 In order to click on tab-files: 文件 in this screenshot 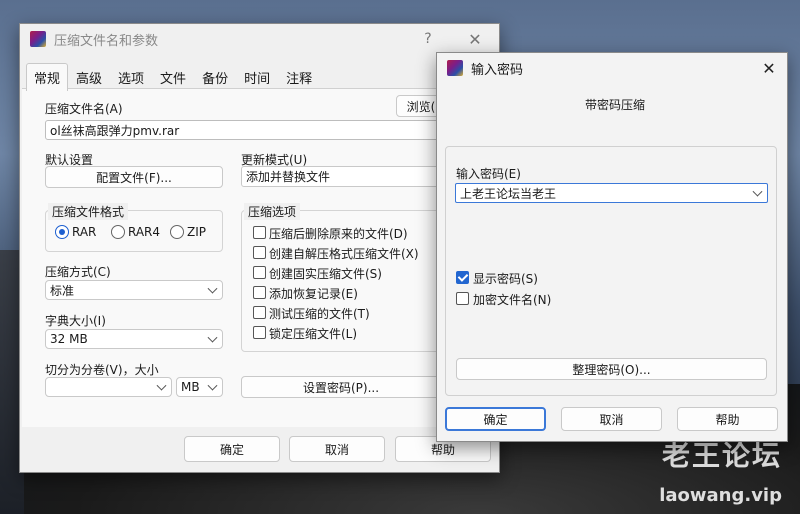, I will do `click(173, 77)`.